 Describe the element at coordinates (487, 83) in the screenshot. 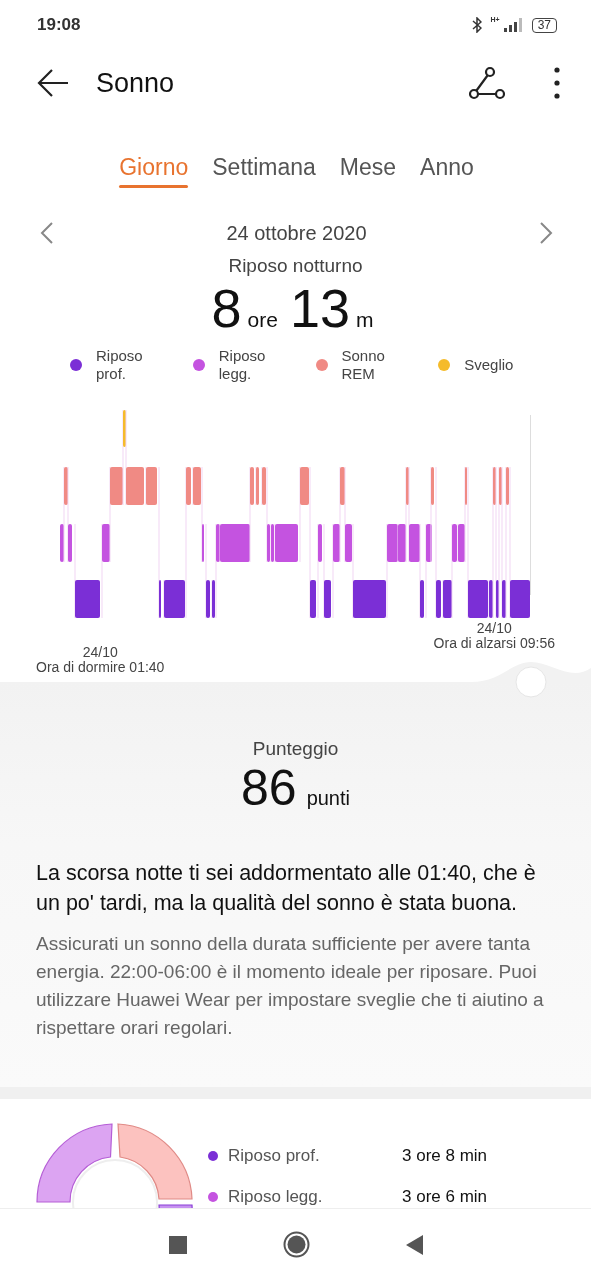

I see `share-icon` at that location.